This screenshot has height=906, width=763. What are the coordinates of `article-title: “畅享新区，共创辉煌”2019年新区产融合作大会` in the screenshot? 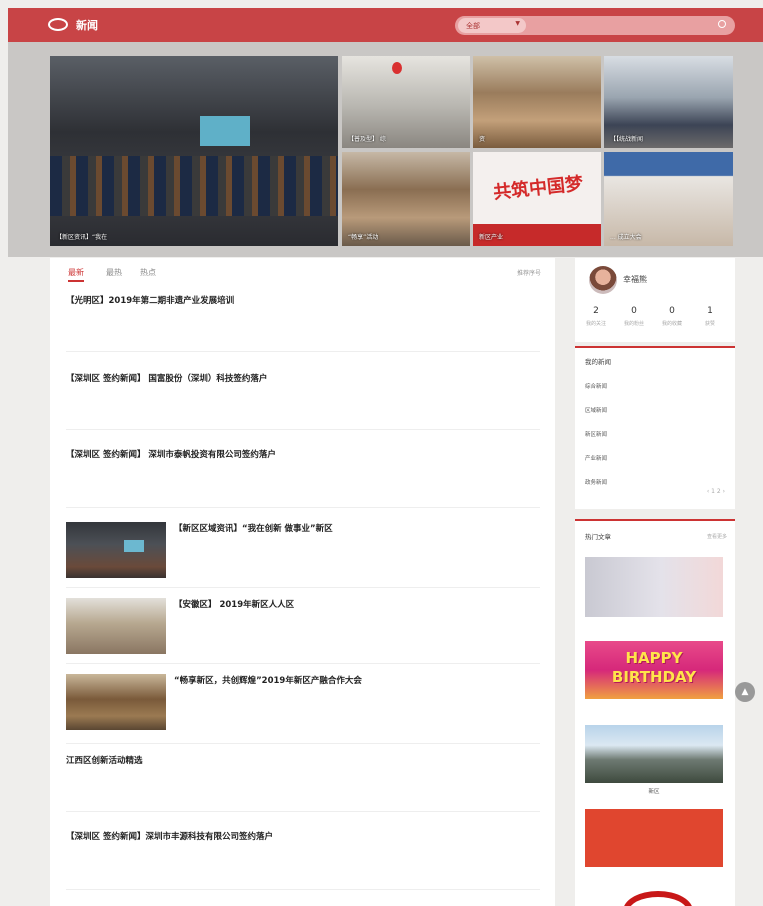 It's located at (268, 680).